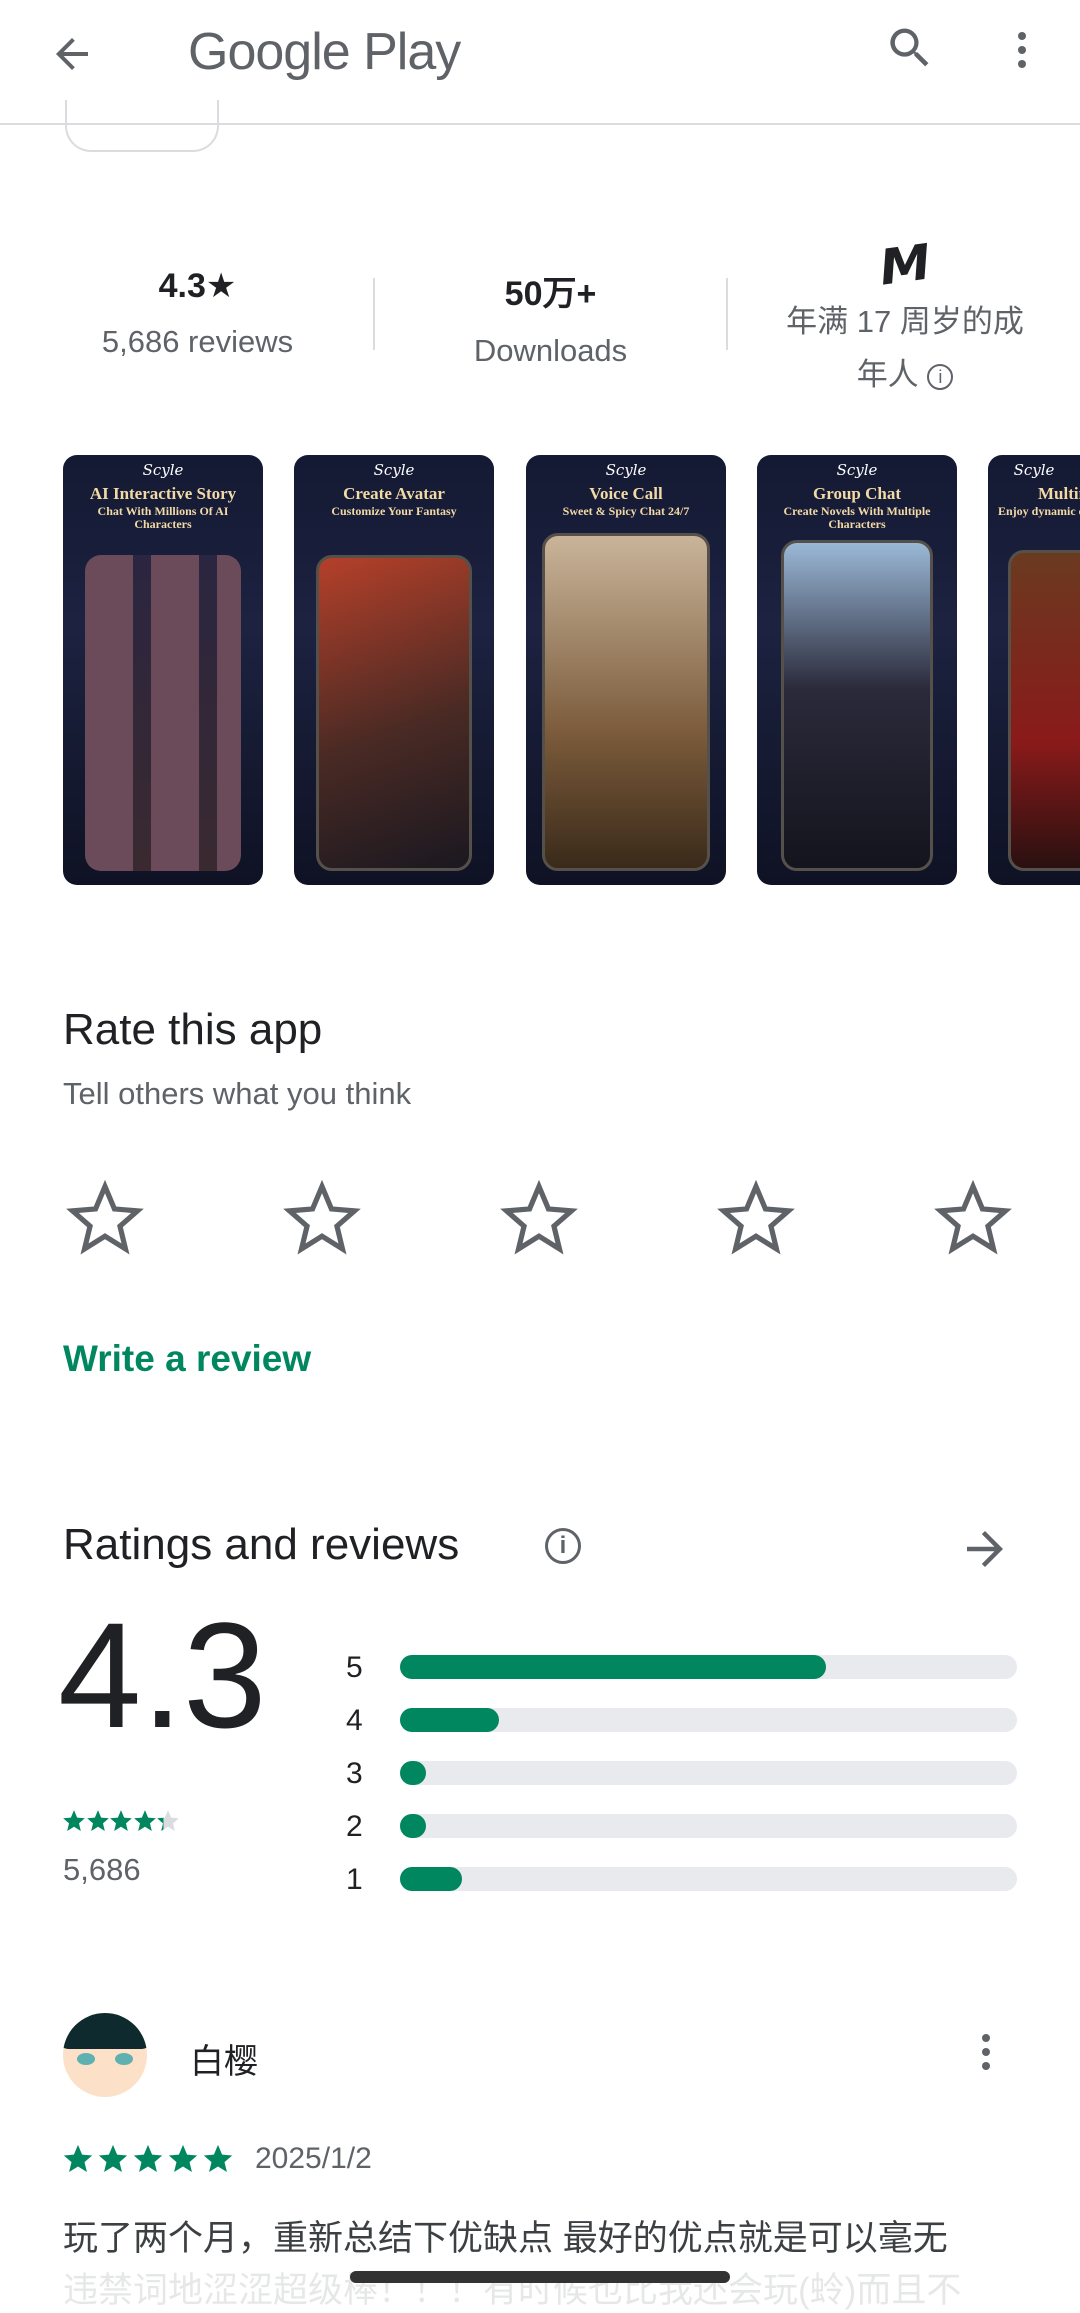 The width and height of the screenshot is (1080, 2313). Describe the element at coordinates (354, 1667) in the screenshot. I see `bar-label-5: 5` at that location.